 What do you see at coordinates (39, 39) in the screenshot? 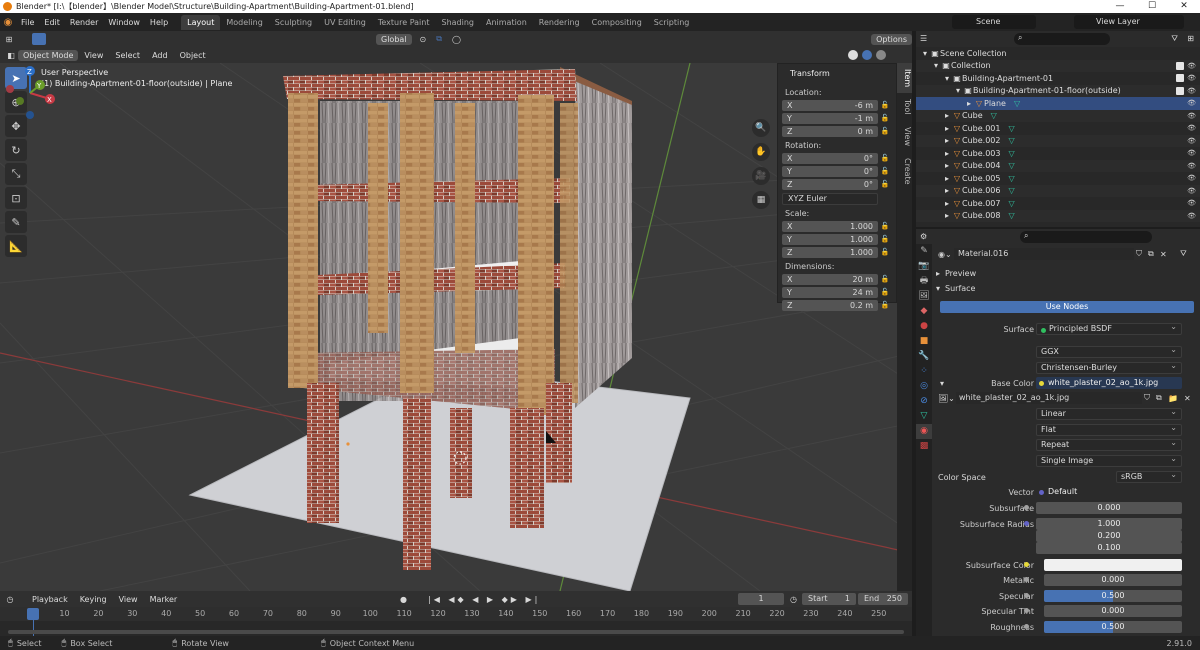
I see `select-tool-icon` at bounding box center [39, 39].